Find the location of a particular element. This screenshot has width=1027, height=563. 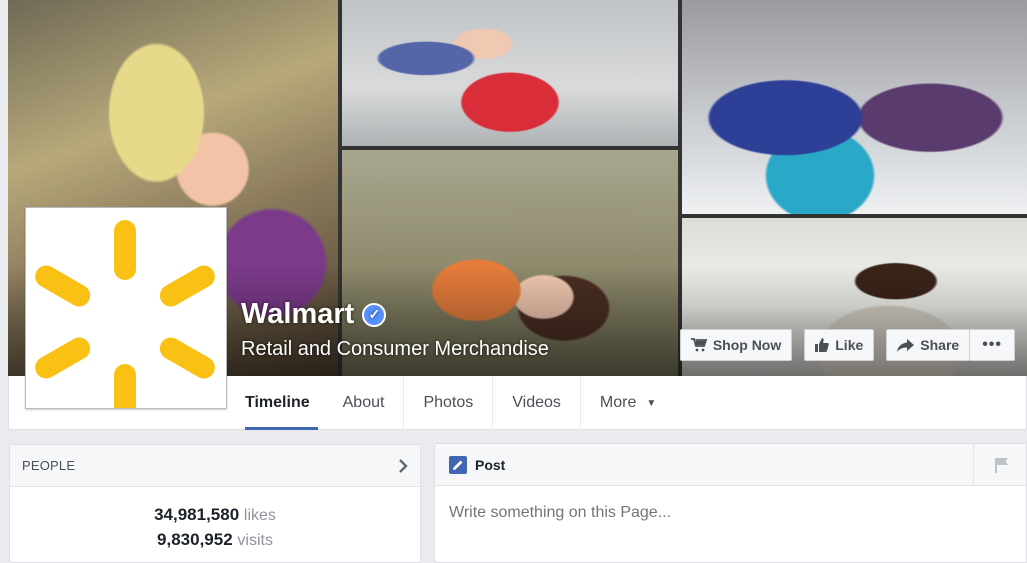

people-panel: PEOPLE 34,981,580 likes 9,830,952 visits is located at coordinates (215, 503).